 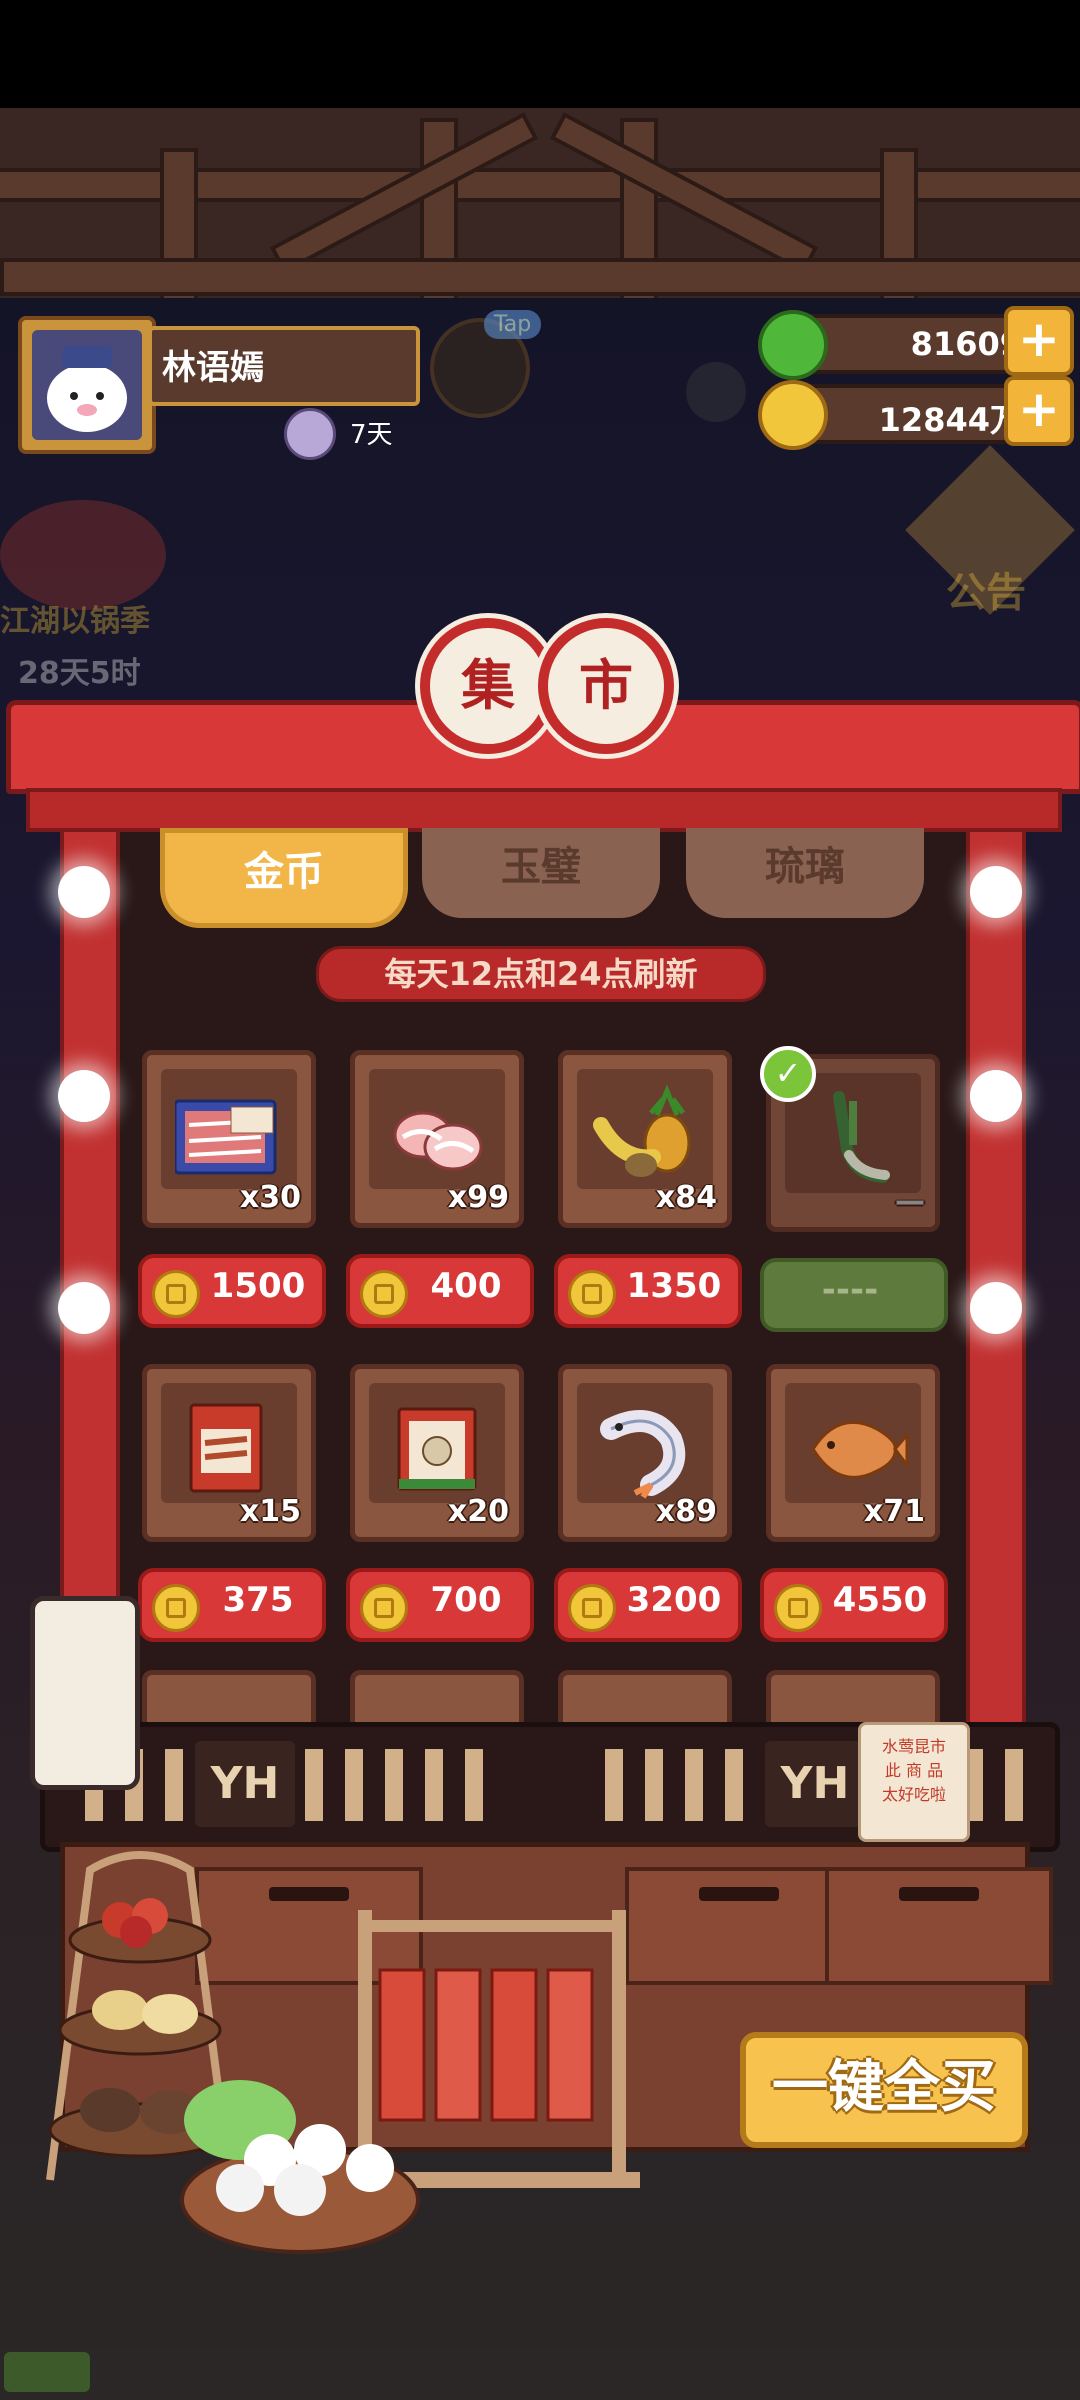 What do you see at coordinates (793, 415) in the screenshot?
I see `gold-coin-icon` at bounding box center [793, 415].